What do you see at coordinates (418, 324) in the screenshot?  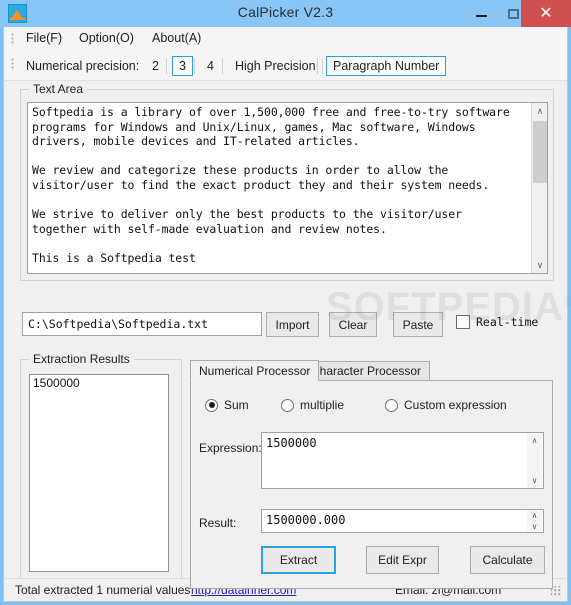 I see `paste-button: Paste` at bounding box center [418, 324].